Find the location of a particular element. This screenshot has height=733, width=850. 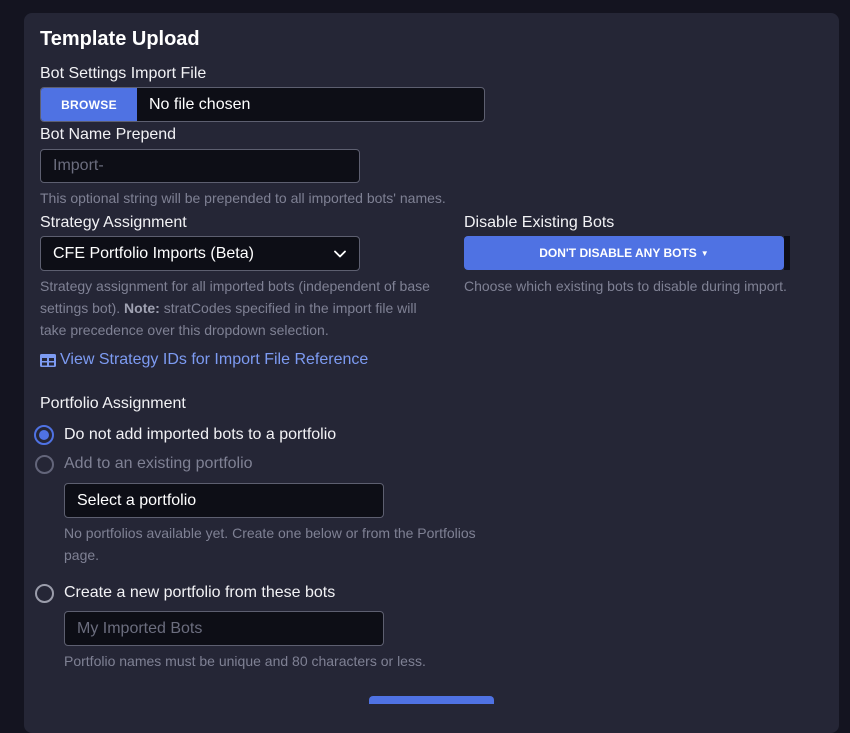

strategy-select: CFE Portfolio Imports (Beta) is located at coordinates (200, 253).